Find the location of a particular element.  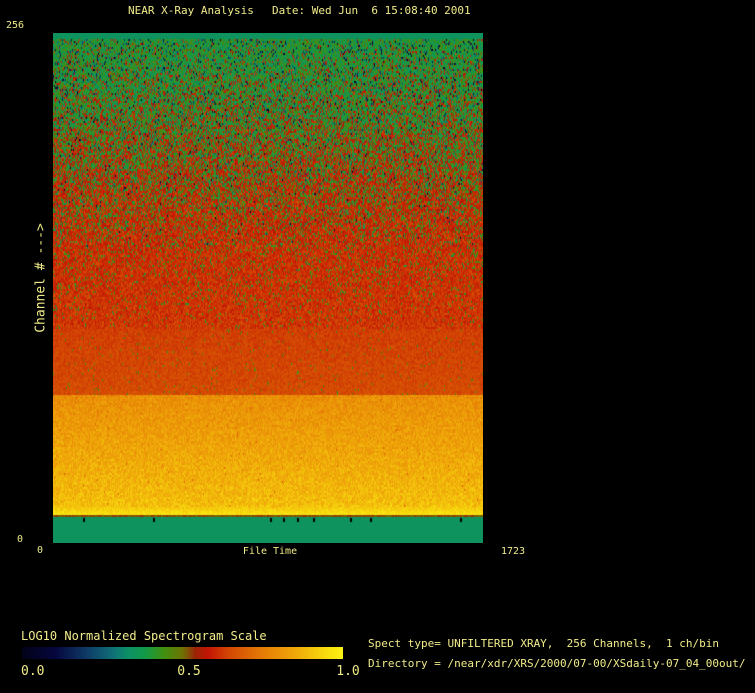

colorbar-tick-right: 1.0 is located at coordinates (348, 671).